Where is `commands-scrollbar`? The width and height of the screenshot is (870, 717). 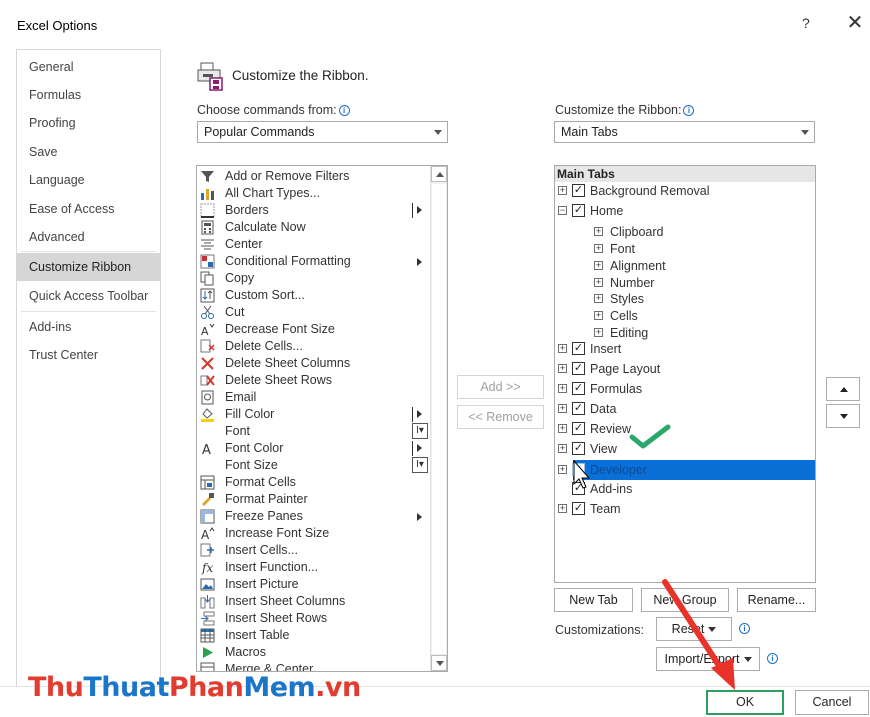
commands-scrollbar is located at coordinates (438, 418).